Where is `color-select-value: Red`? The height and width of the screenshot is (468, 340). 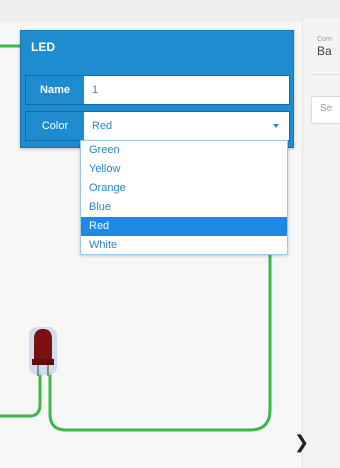 color-select-value: Red is located at coordinates (102, 126).